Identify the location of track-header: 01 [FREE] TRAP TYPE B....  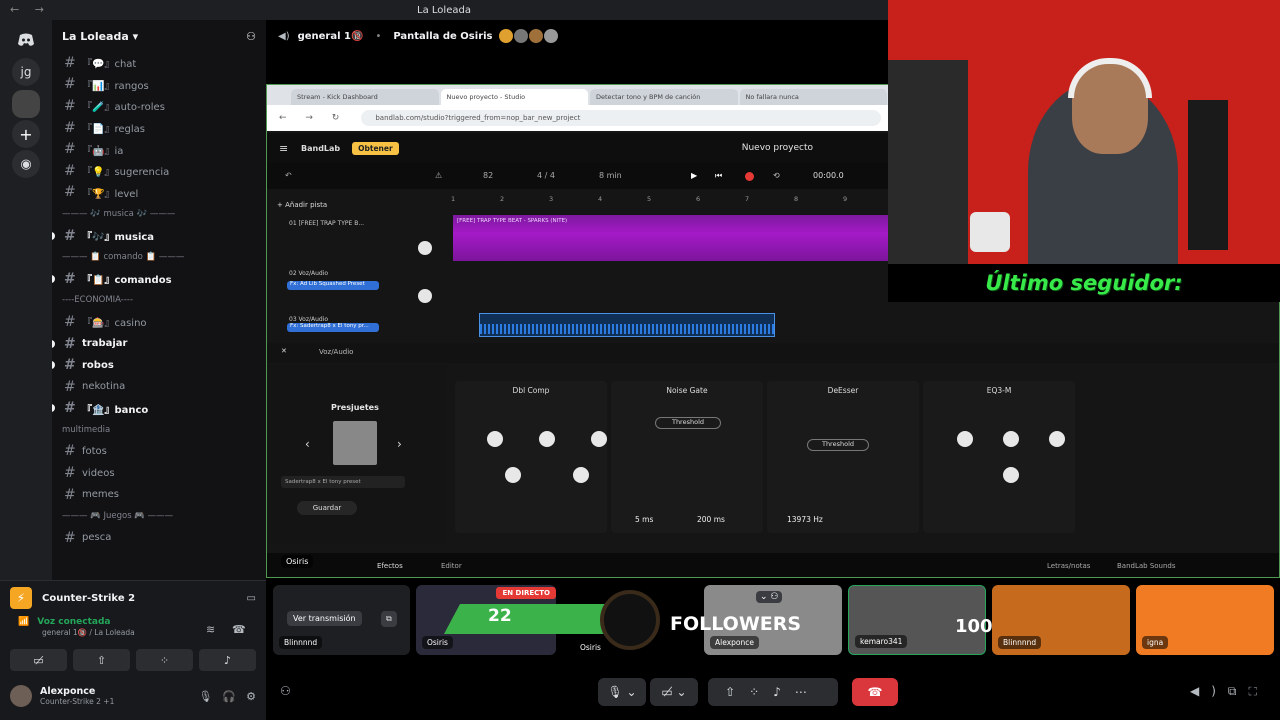
(355, 237).